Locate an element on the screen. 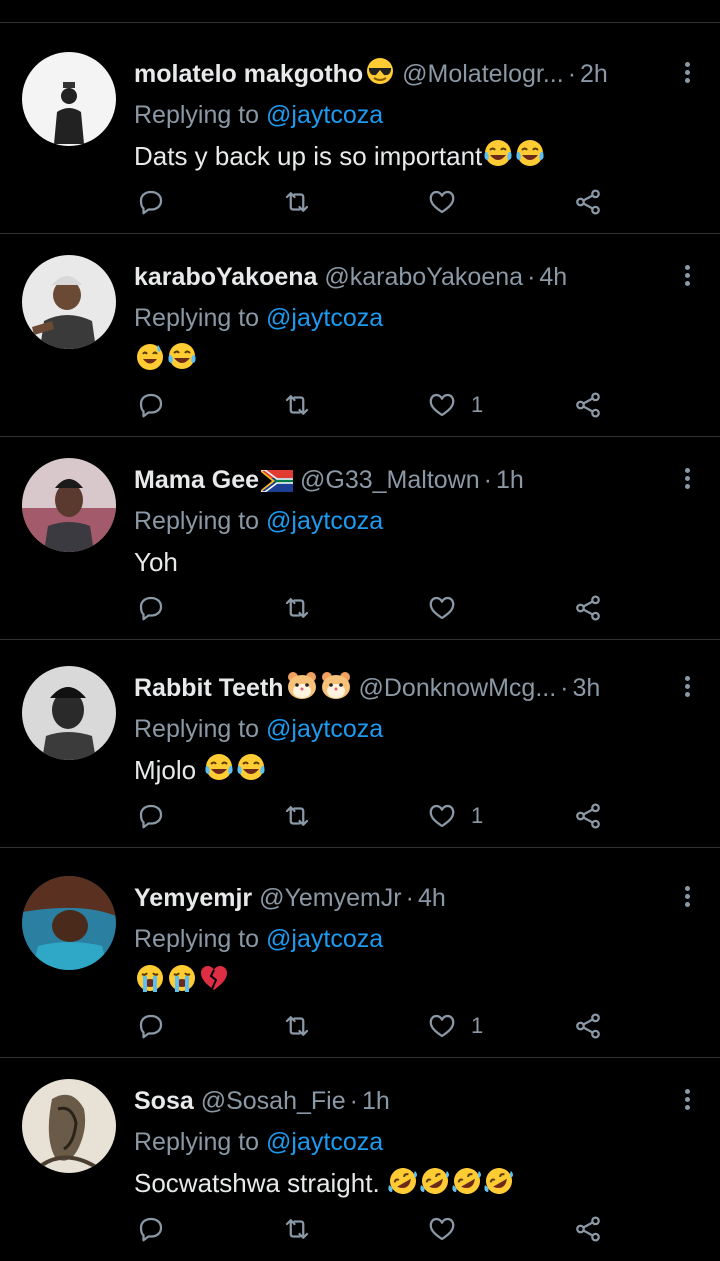  author-name: karaboYakoena is located at coordinates (225, 277).